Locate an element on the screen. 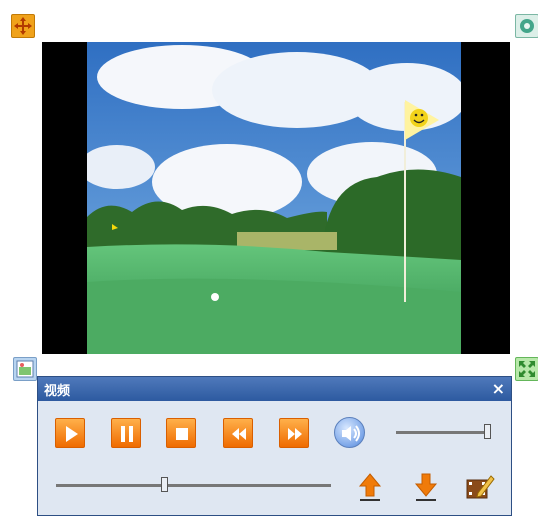  snapshot-handle-icon is located at coordinates (25, 369).